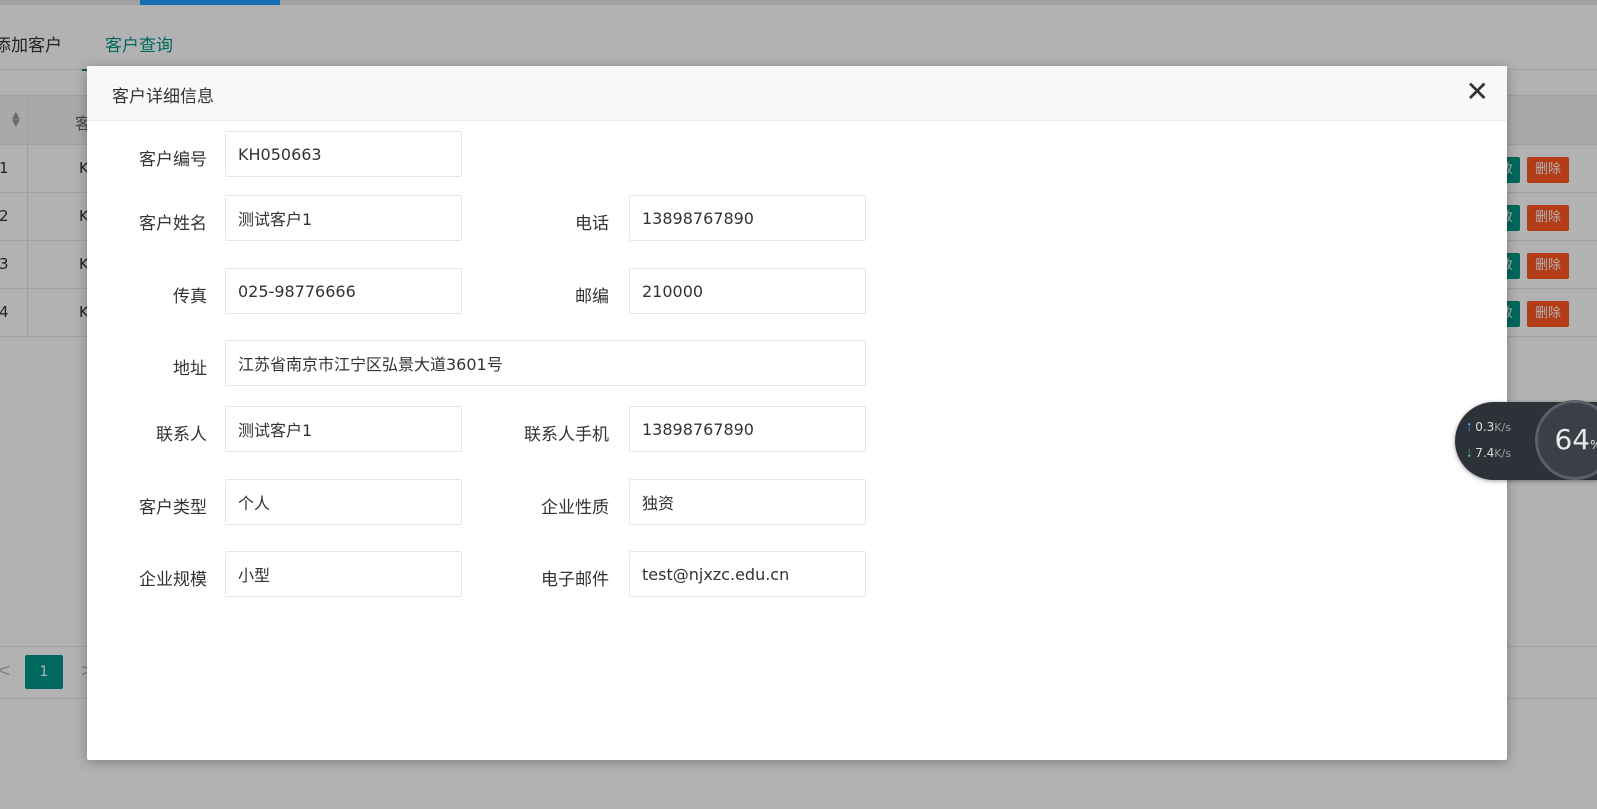 Image resolution: width=1597 pixels, height=809 pixels. I want to click on phone-label: 电话, so click(592, 224).